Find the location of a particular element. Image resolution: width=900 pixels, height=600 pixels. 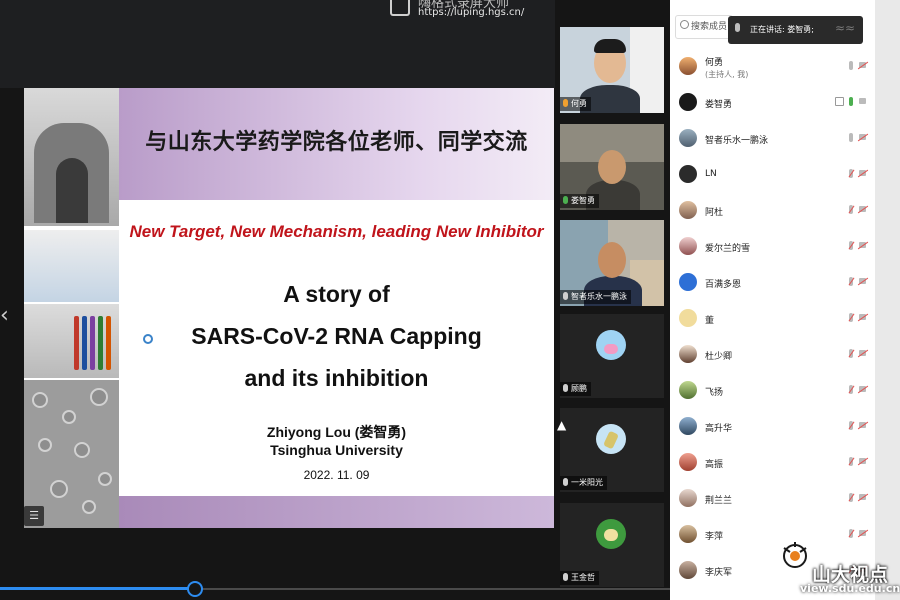

slide-title-line: and its inhibition is located at coordinates (336, 378).